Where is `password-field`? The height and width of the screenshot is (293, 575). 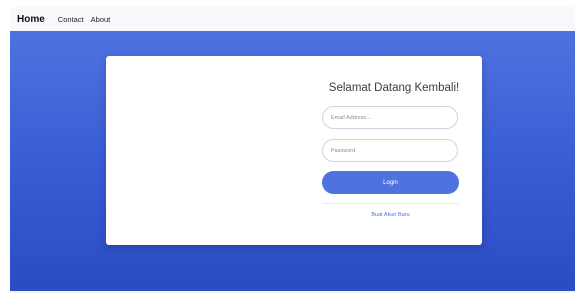 password-field is located at coordinates (390, 150).